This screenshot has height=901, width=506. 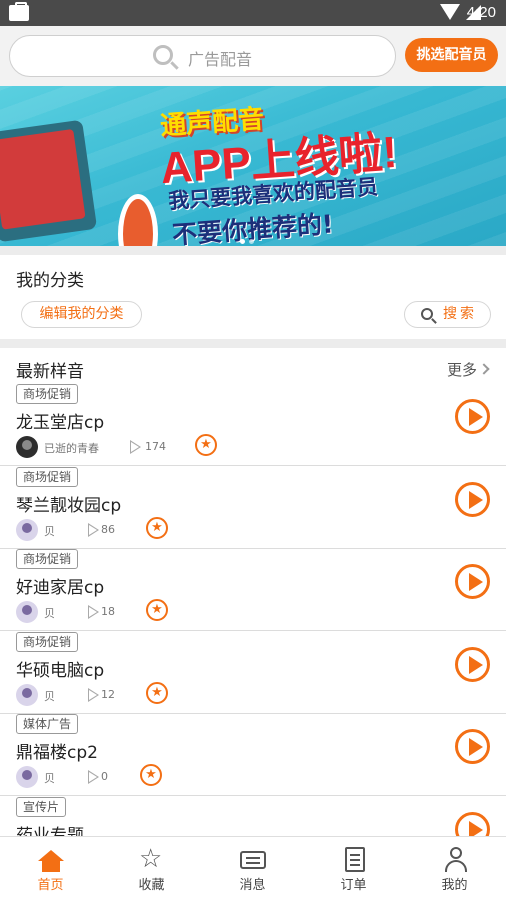 I want to click on nav-favorites: ☆ 收藏, so click(x=151, y=869).